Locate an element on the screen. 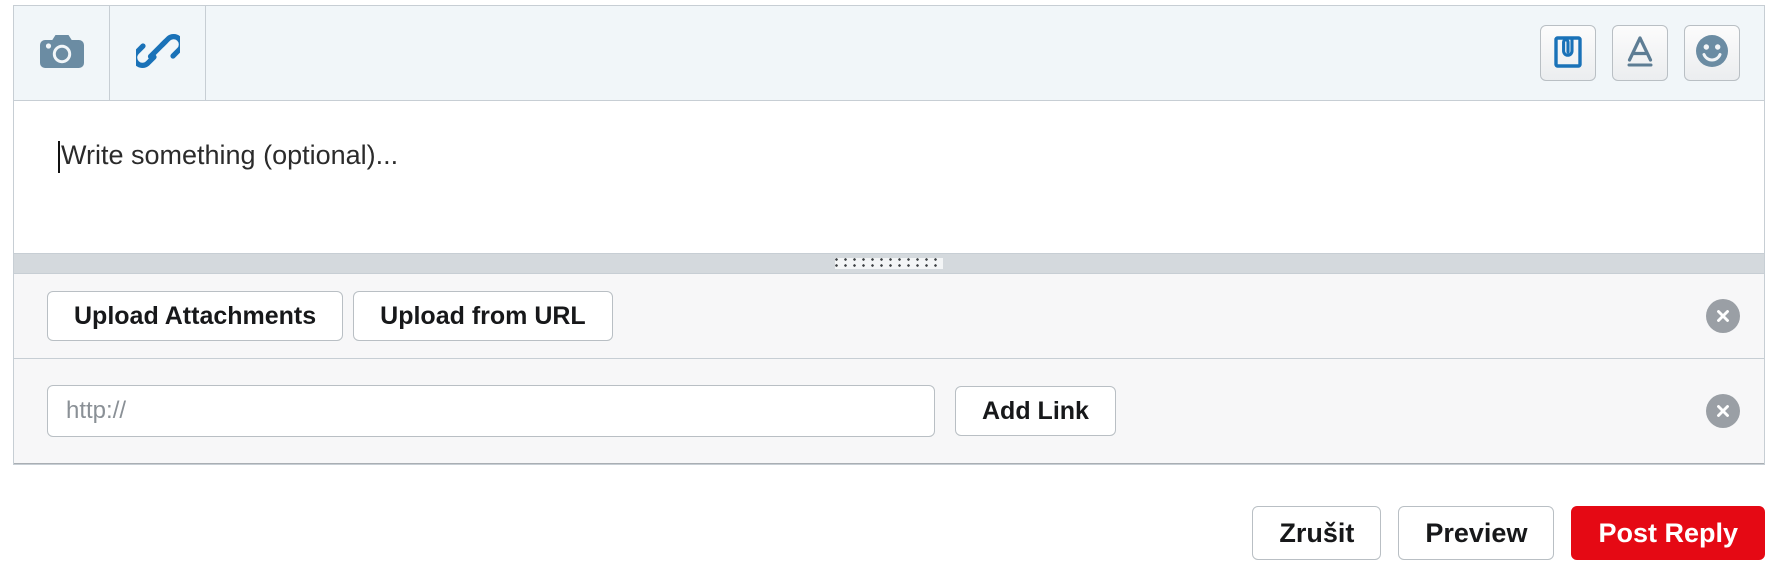  clipboard-attachment-icon is located at coordinates (1568, 53).